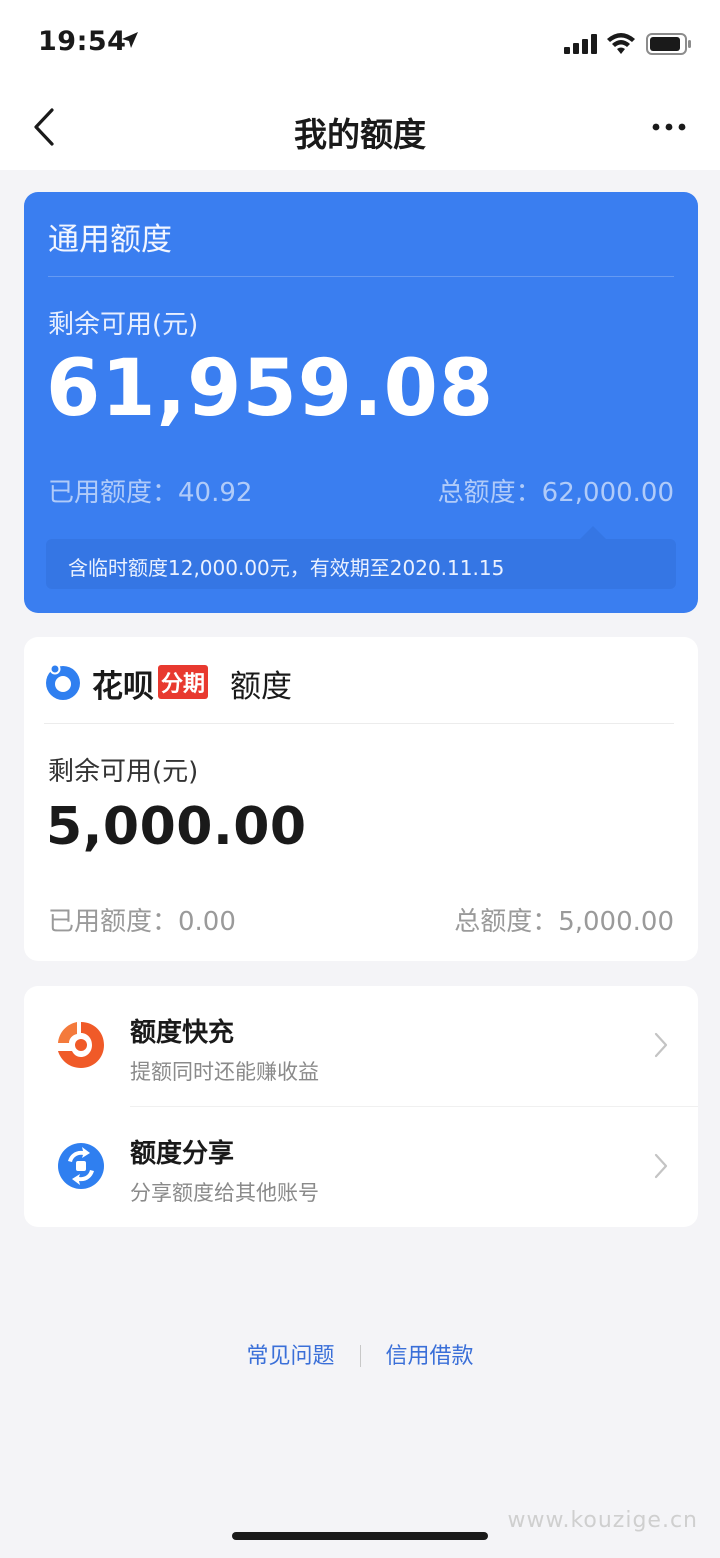 The image size is (720, 1558). I want to click on used-credit: 已用额度：40.92, so click(150, 493).